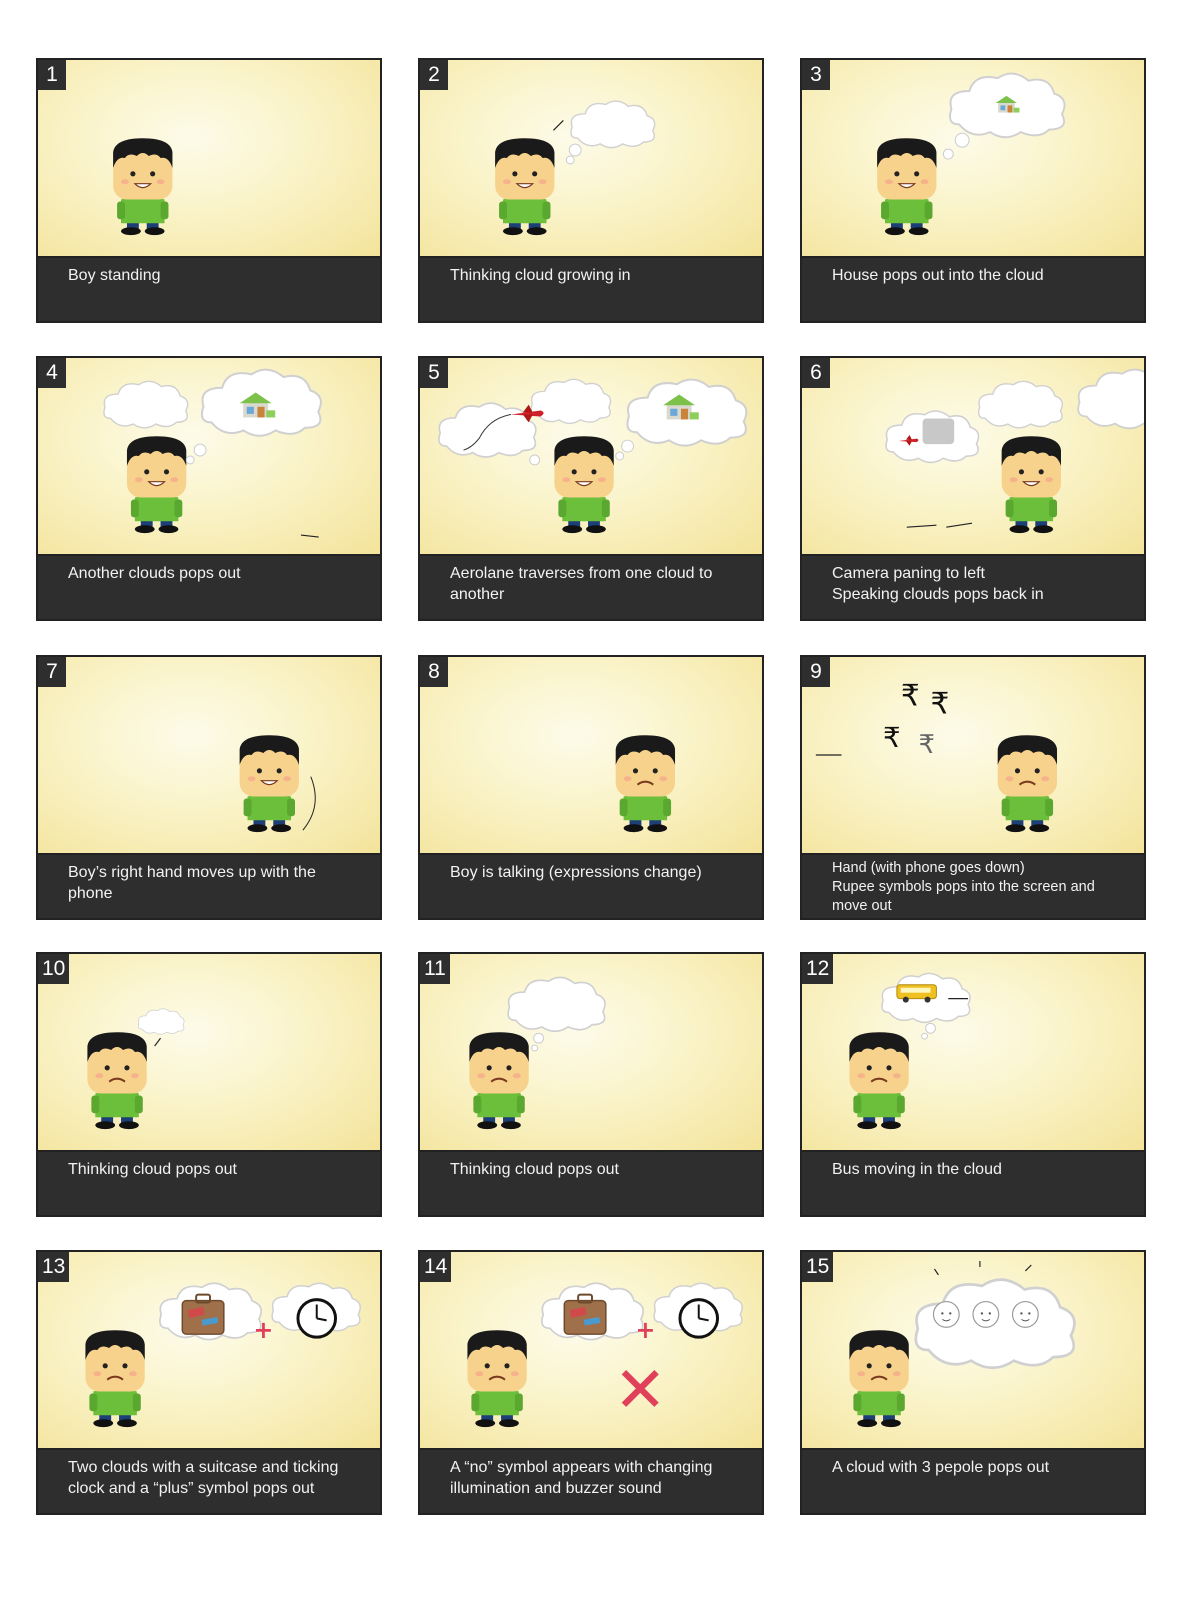  I want to click on storyboard-panel-8: 8 Boy is talking (expressions change), so click(591, 787).